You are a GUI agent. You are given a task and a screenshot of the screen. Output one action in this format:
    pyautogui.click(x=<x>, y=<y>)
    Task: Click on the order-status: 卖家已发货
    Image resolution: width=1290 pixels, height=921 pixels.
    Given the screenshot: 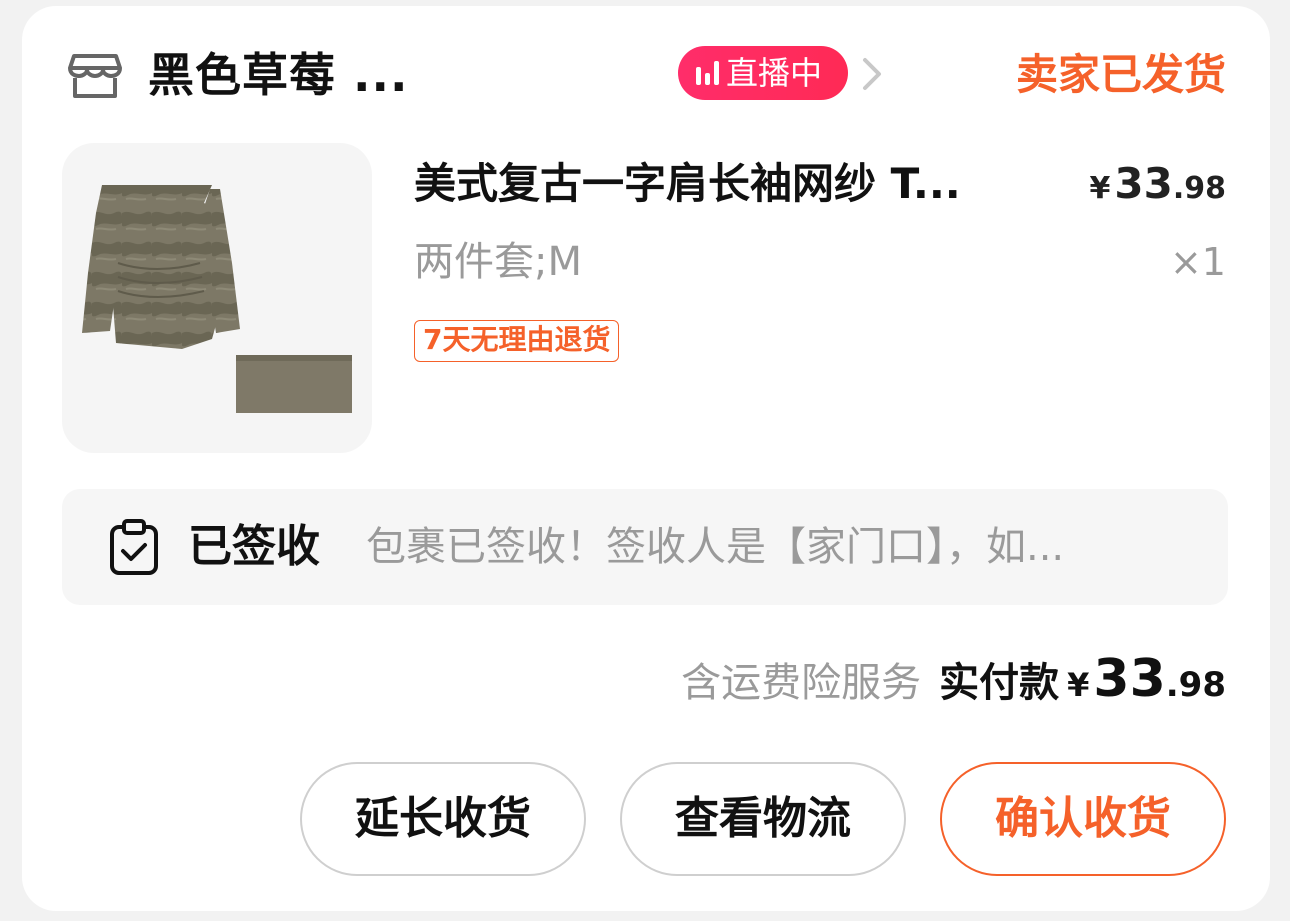 What is the action you would take?
    pyautogui.click(x=1120, y=74)
    